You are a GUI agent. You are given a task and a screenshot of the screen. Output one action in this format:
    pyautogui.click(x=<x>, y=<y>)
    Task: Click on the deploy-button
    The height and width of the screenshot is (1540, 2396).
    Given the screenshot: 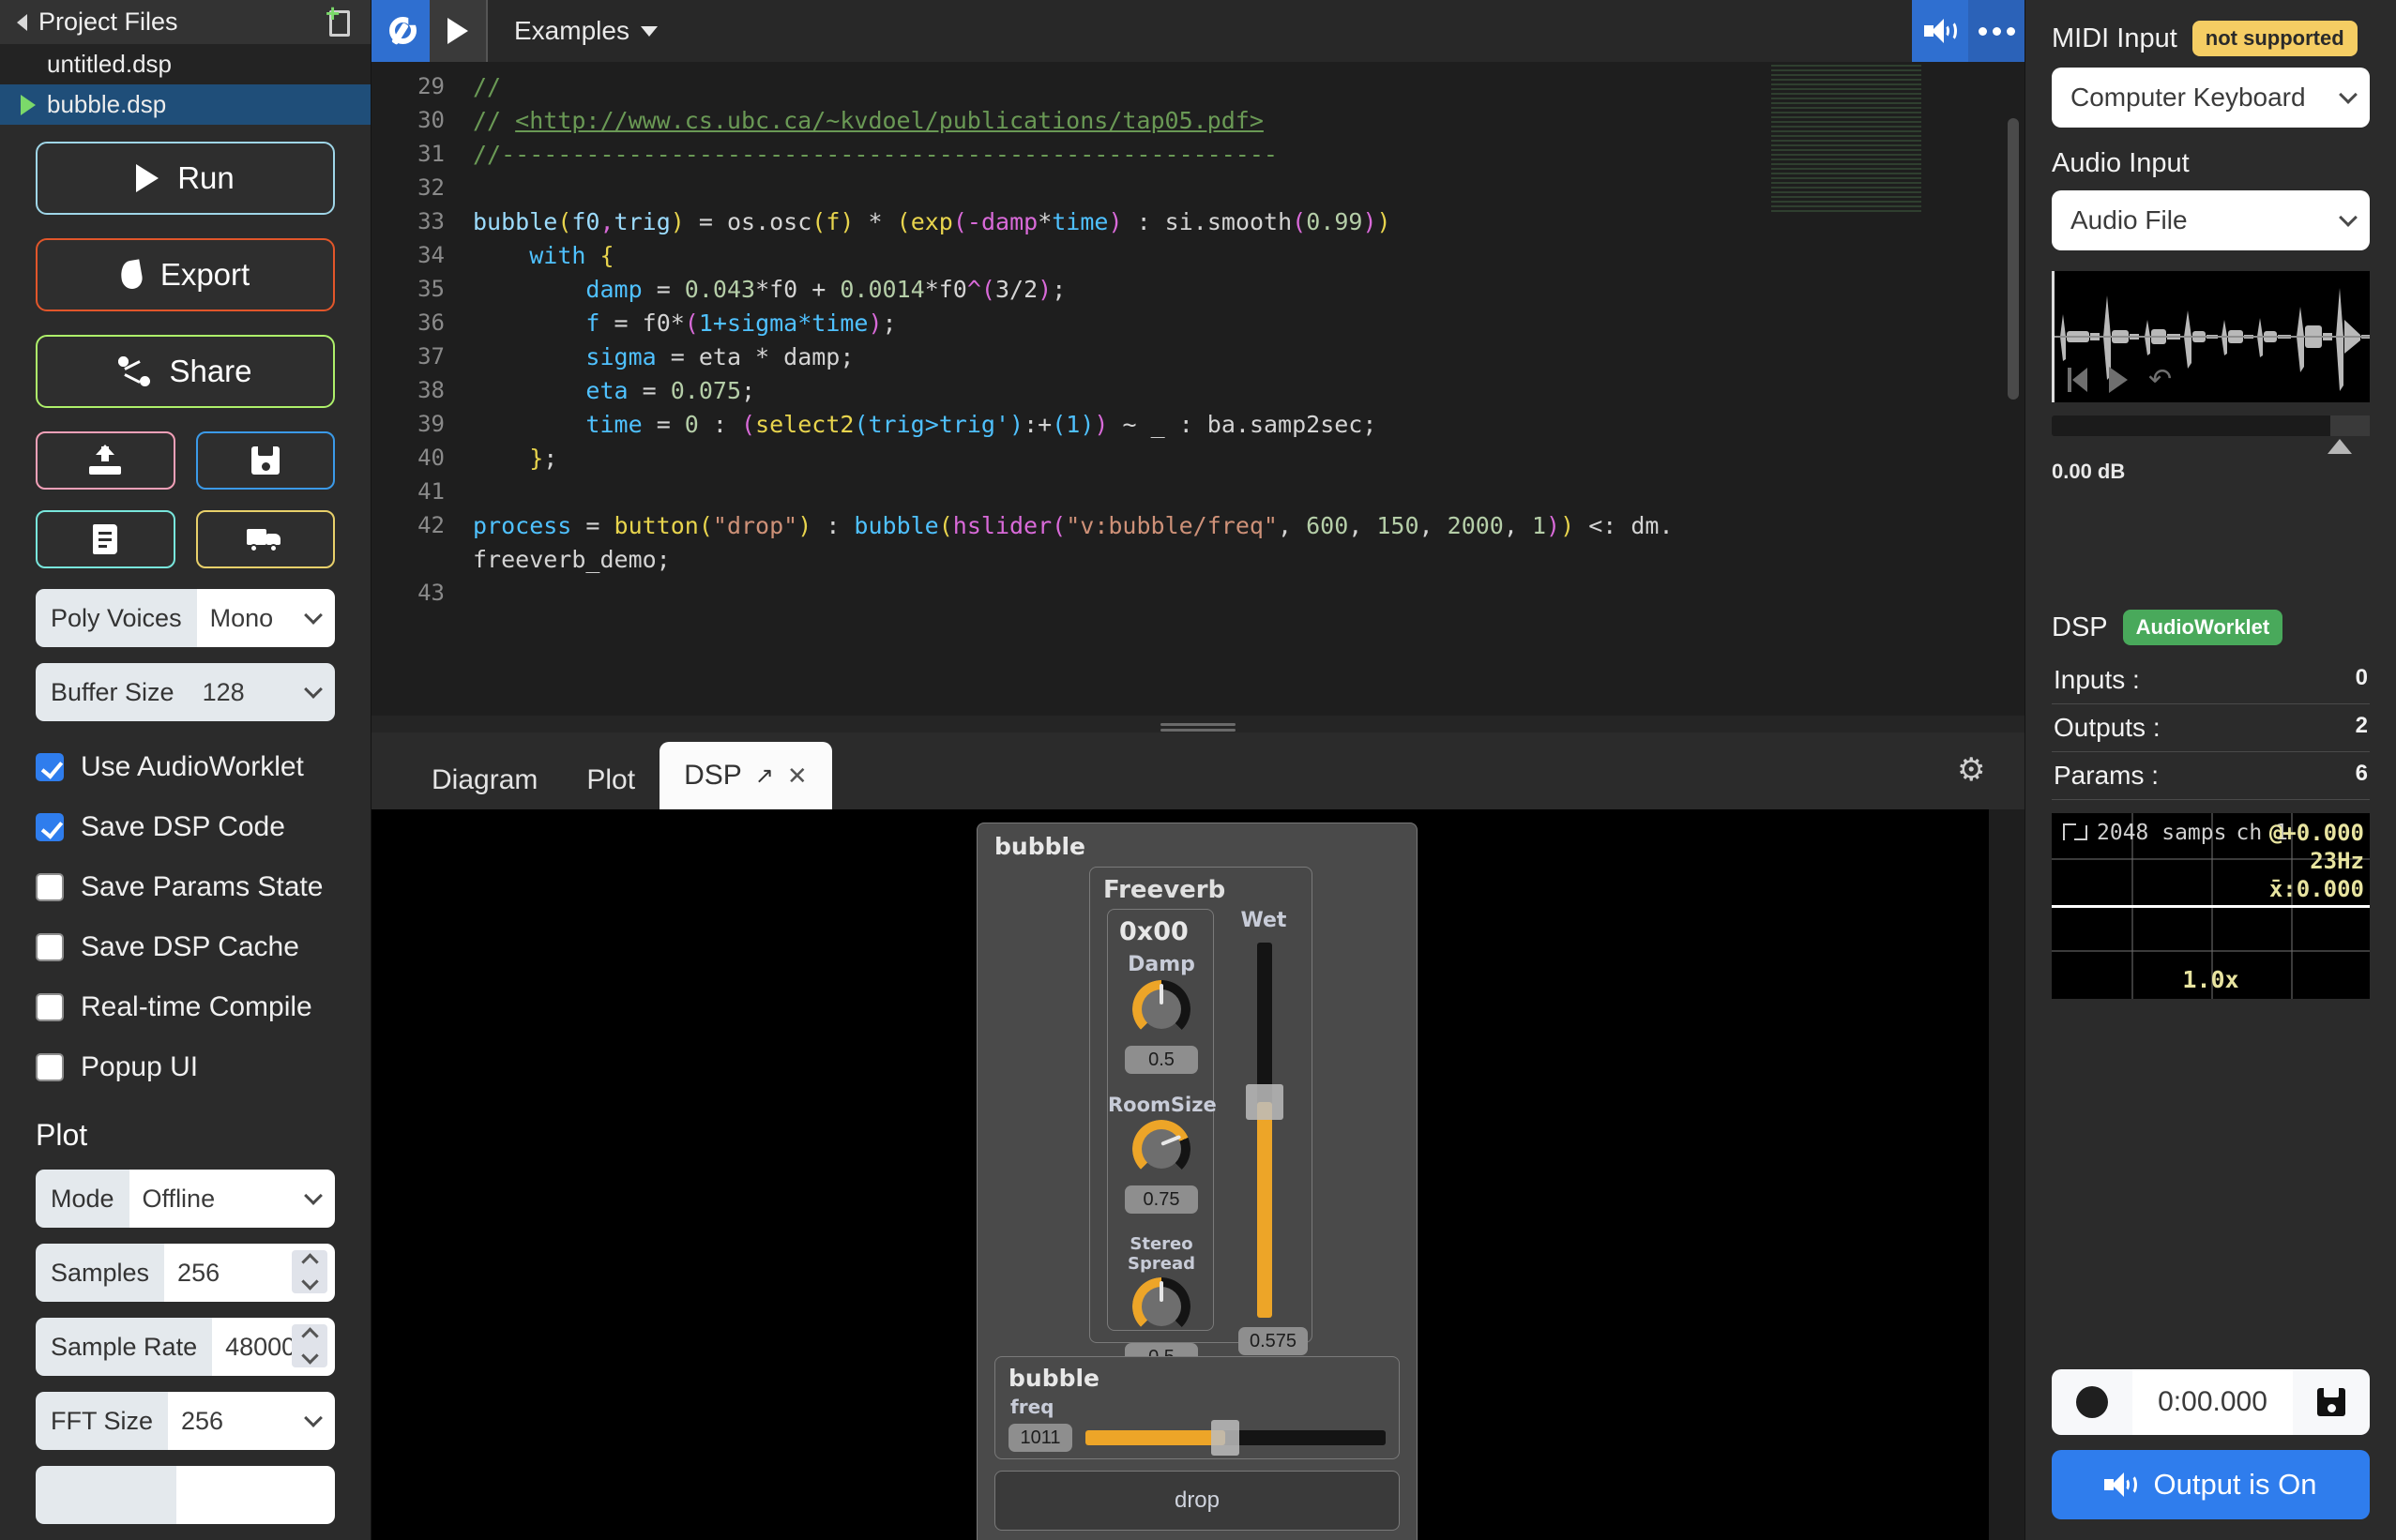 What is the action you would take?
    pyautogui.click(x=265, y=539)
    